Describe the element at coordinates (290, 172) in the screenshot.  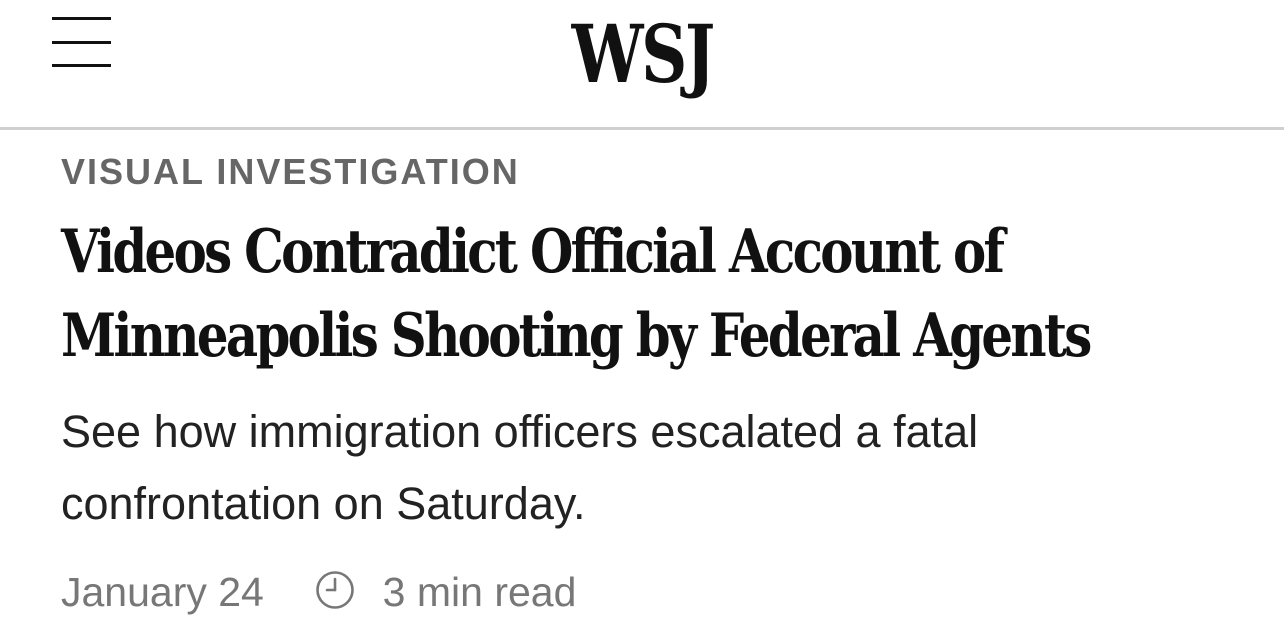
I see `article-kicker: VISUAL INVESTIGATION` at that location.